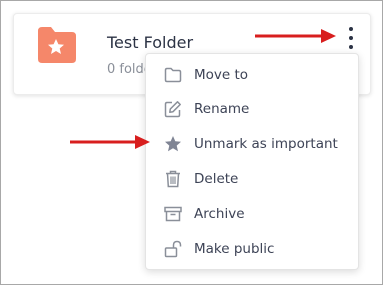 The height and width of the screenshot is (285, 383). What do you see at coordinates (266, 144) in the screenshot?
I see `menu-item-label: Unmark as important` at bounding box center [266, 144].